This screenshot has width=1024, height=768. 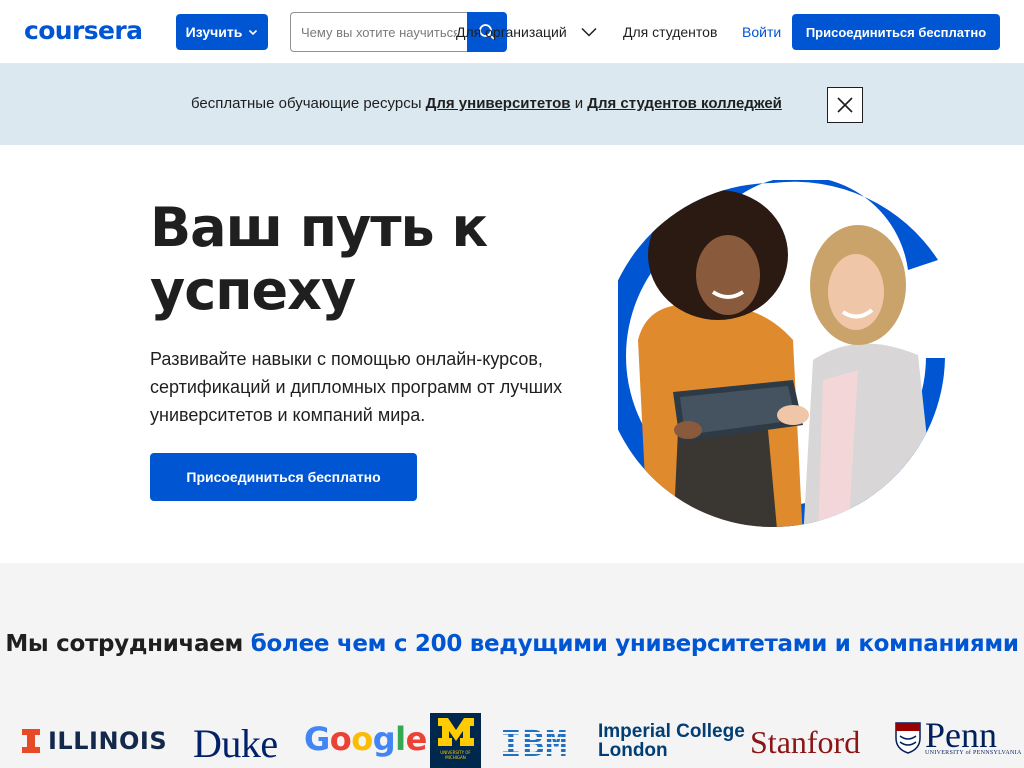 I want to click on imperial-line1: Imperial College, so click(x=671, y=731).